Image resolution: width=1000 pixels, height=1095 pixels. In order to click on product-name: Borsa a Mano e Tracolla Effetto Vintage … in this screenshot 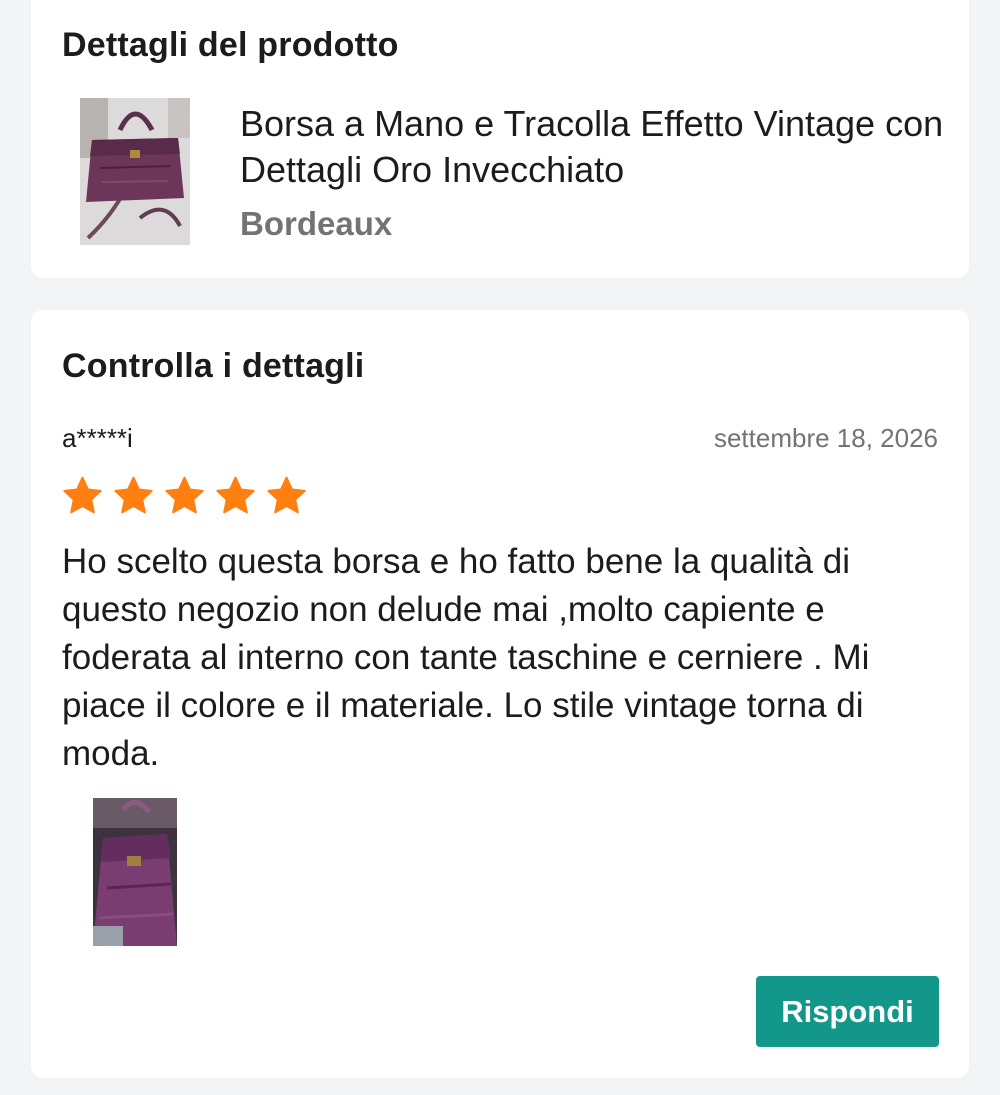, I will do `click(595, 147)`.